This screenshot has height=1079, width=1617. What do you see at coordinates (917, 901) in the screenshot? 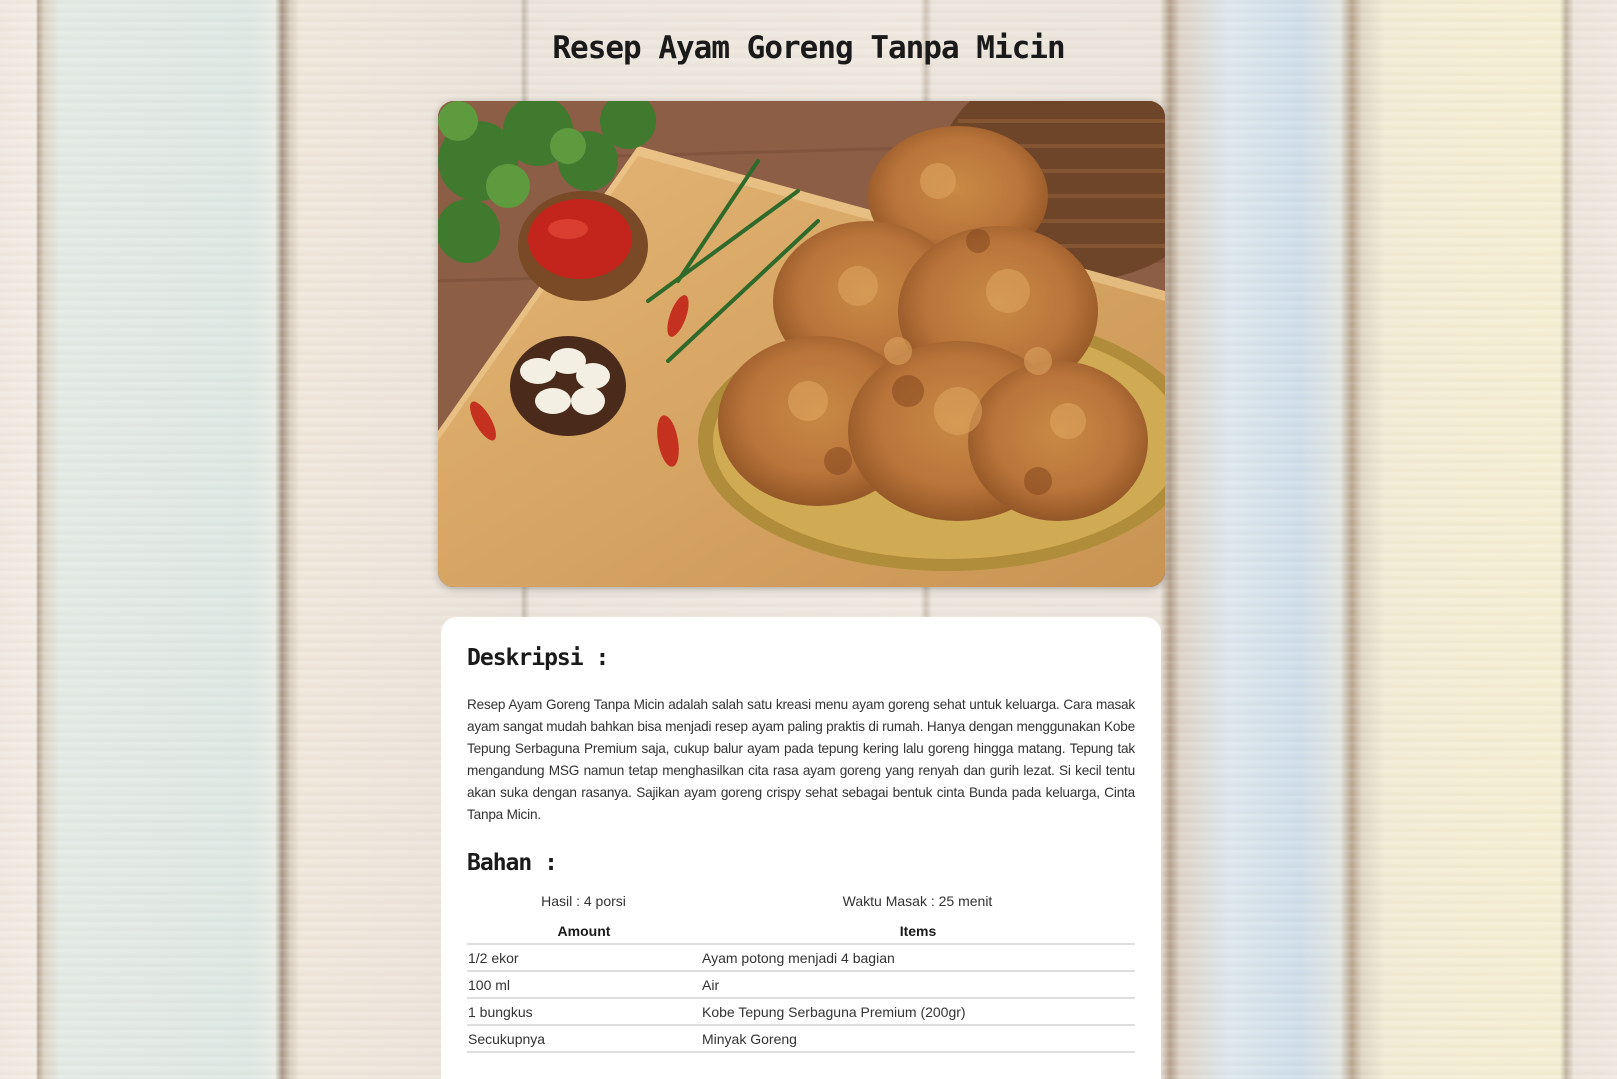
I see `cook-time-text: Waktu Masak : 25 menit` at bounding box center [917, 901].